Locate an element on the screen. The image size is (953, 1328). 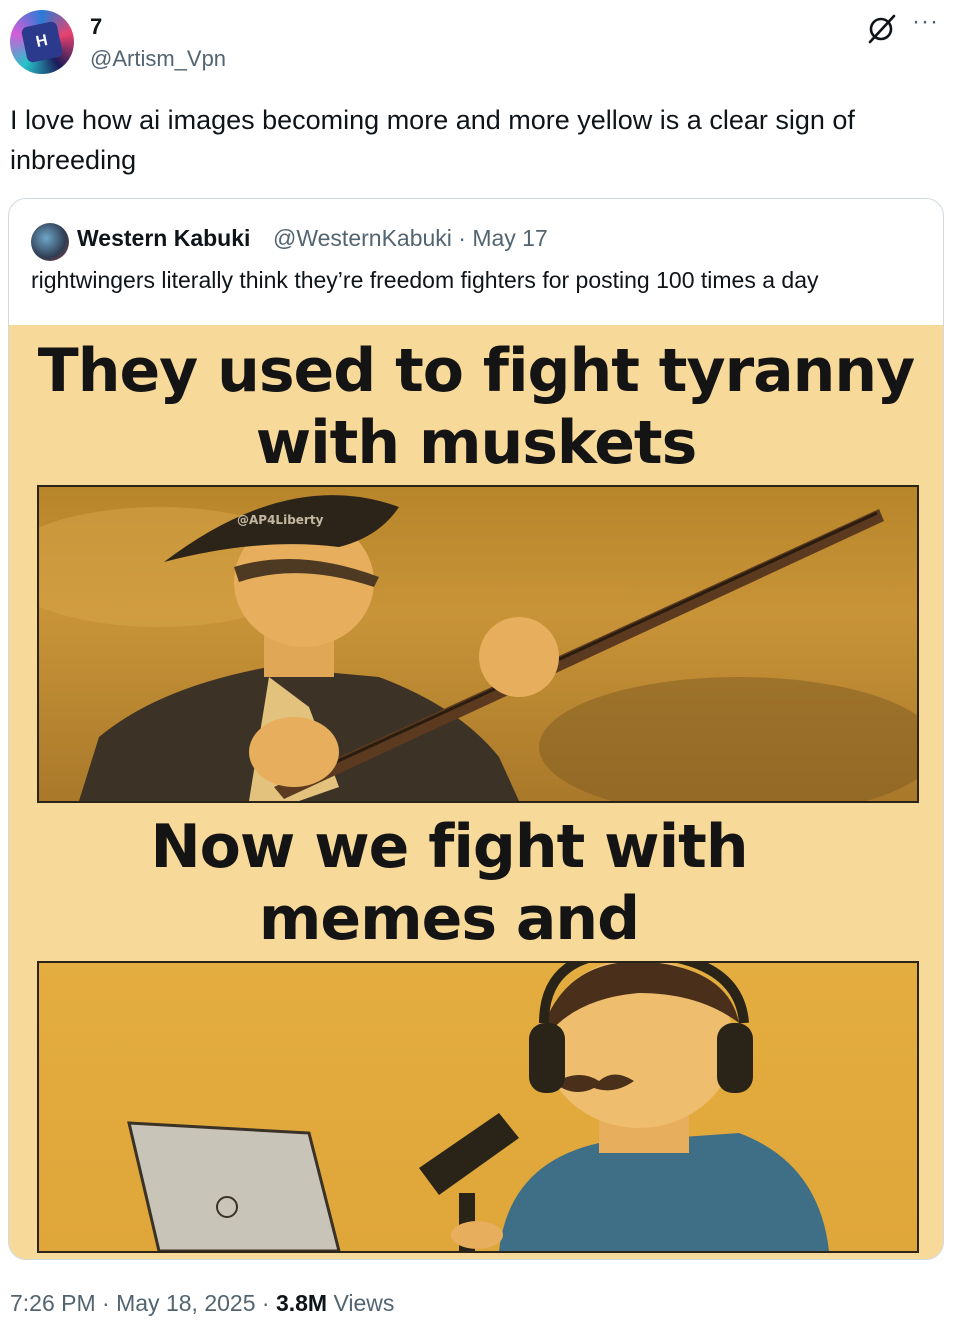
meme-headline-top-line2: with muskets is located at coordinates (476, 443).